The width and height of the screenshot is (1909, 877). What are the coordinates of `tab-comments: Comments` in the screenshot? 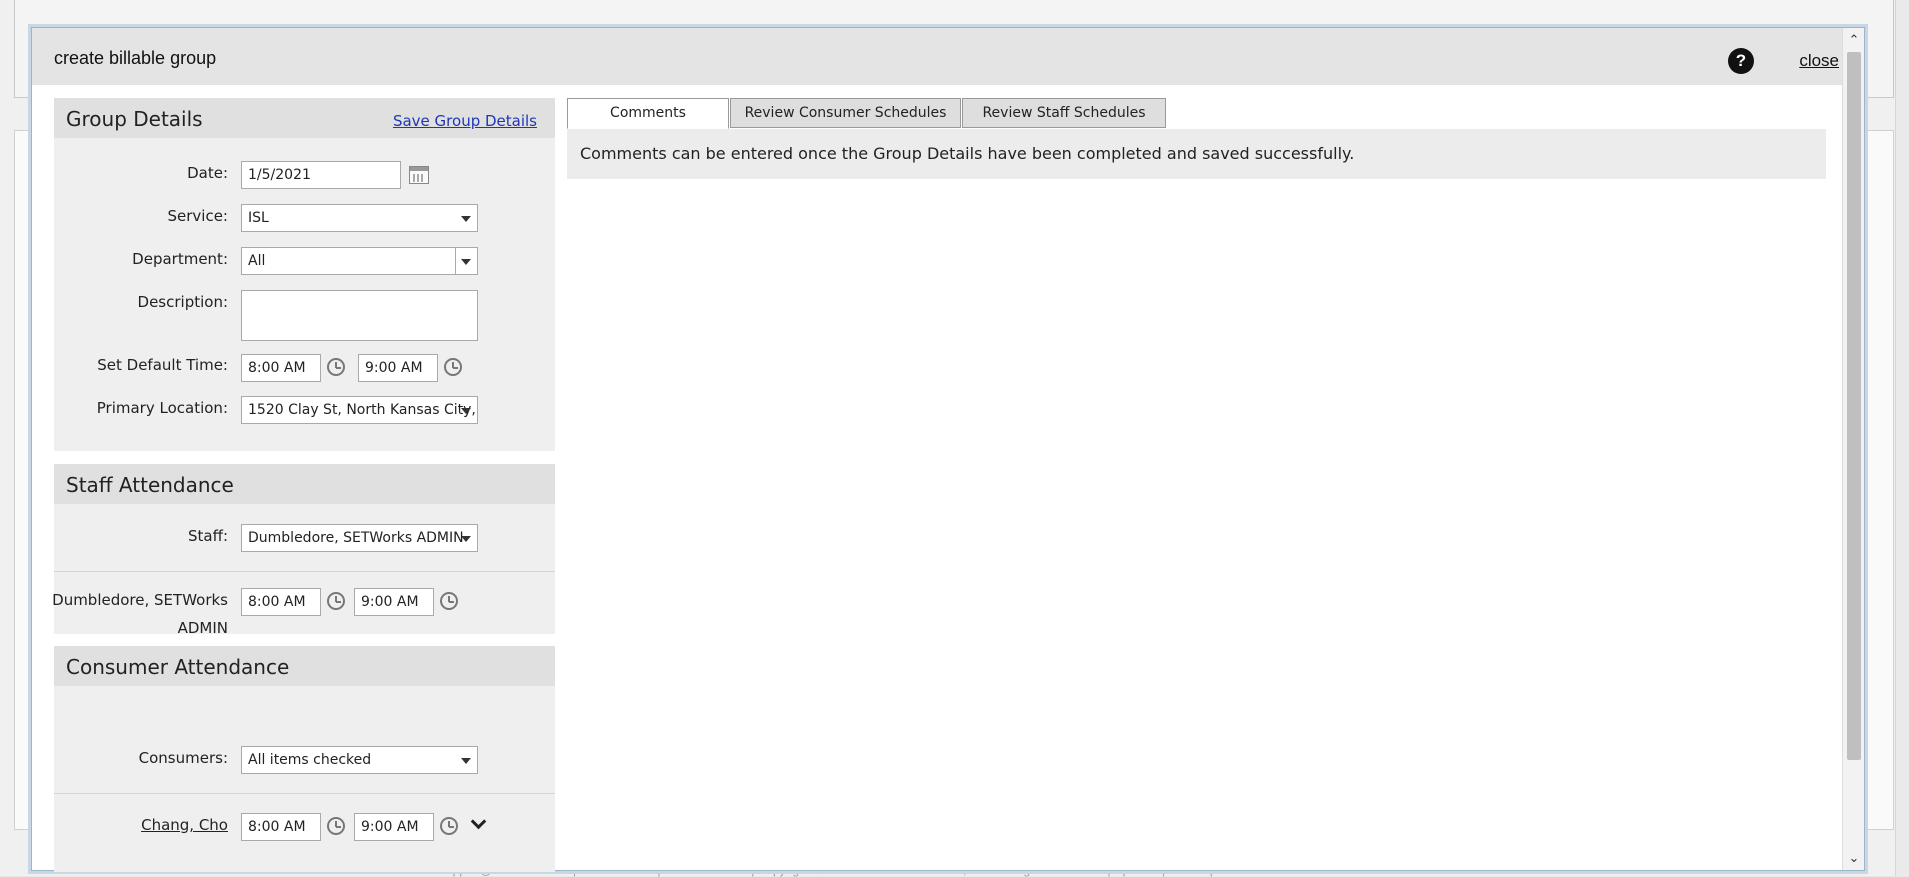 It's located at (648, 113).